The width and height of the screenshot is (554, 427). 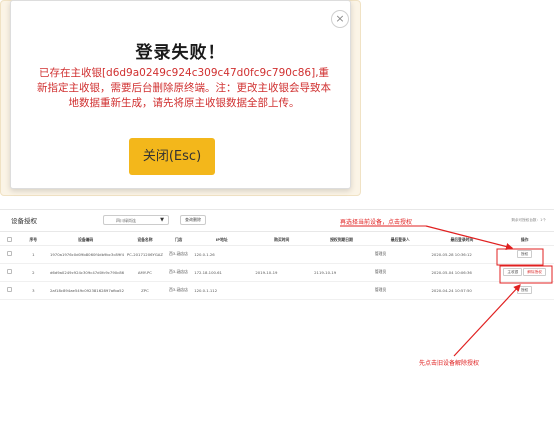 What do you see at coordinates (222, 290) in the screenshot?
I see `cell-ip: 120.0.1.112` at bounding box center [222, 290].